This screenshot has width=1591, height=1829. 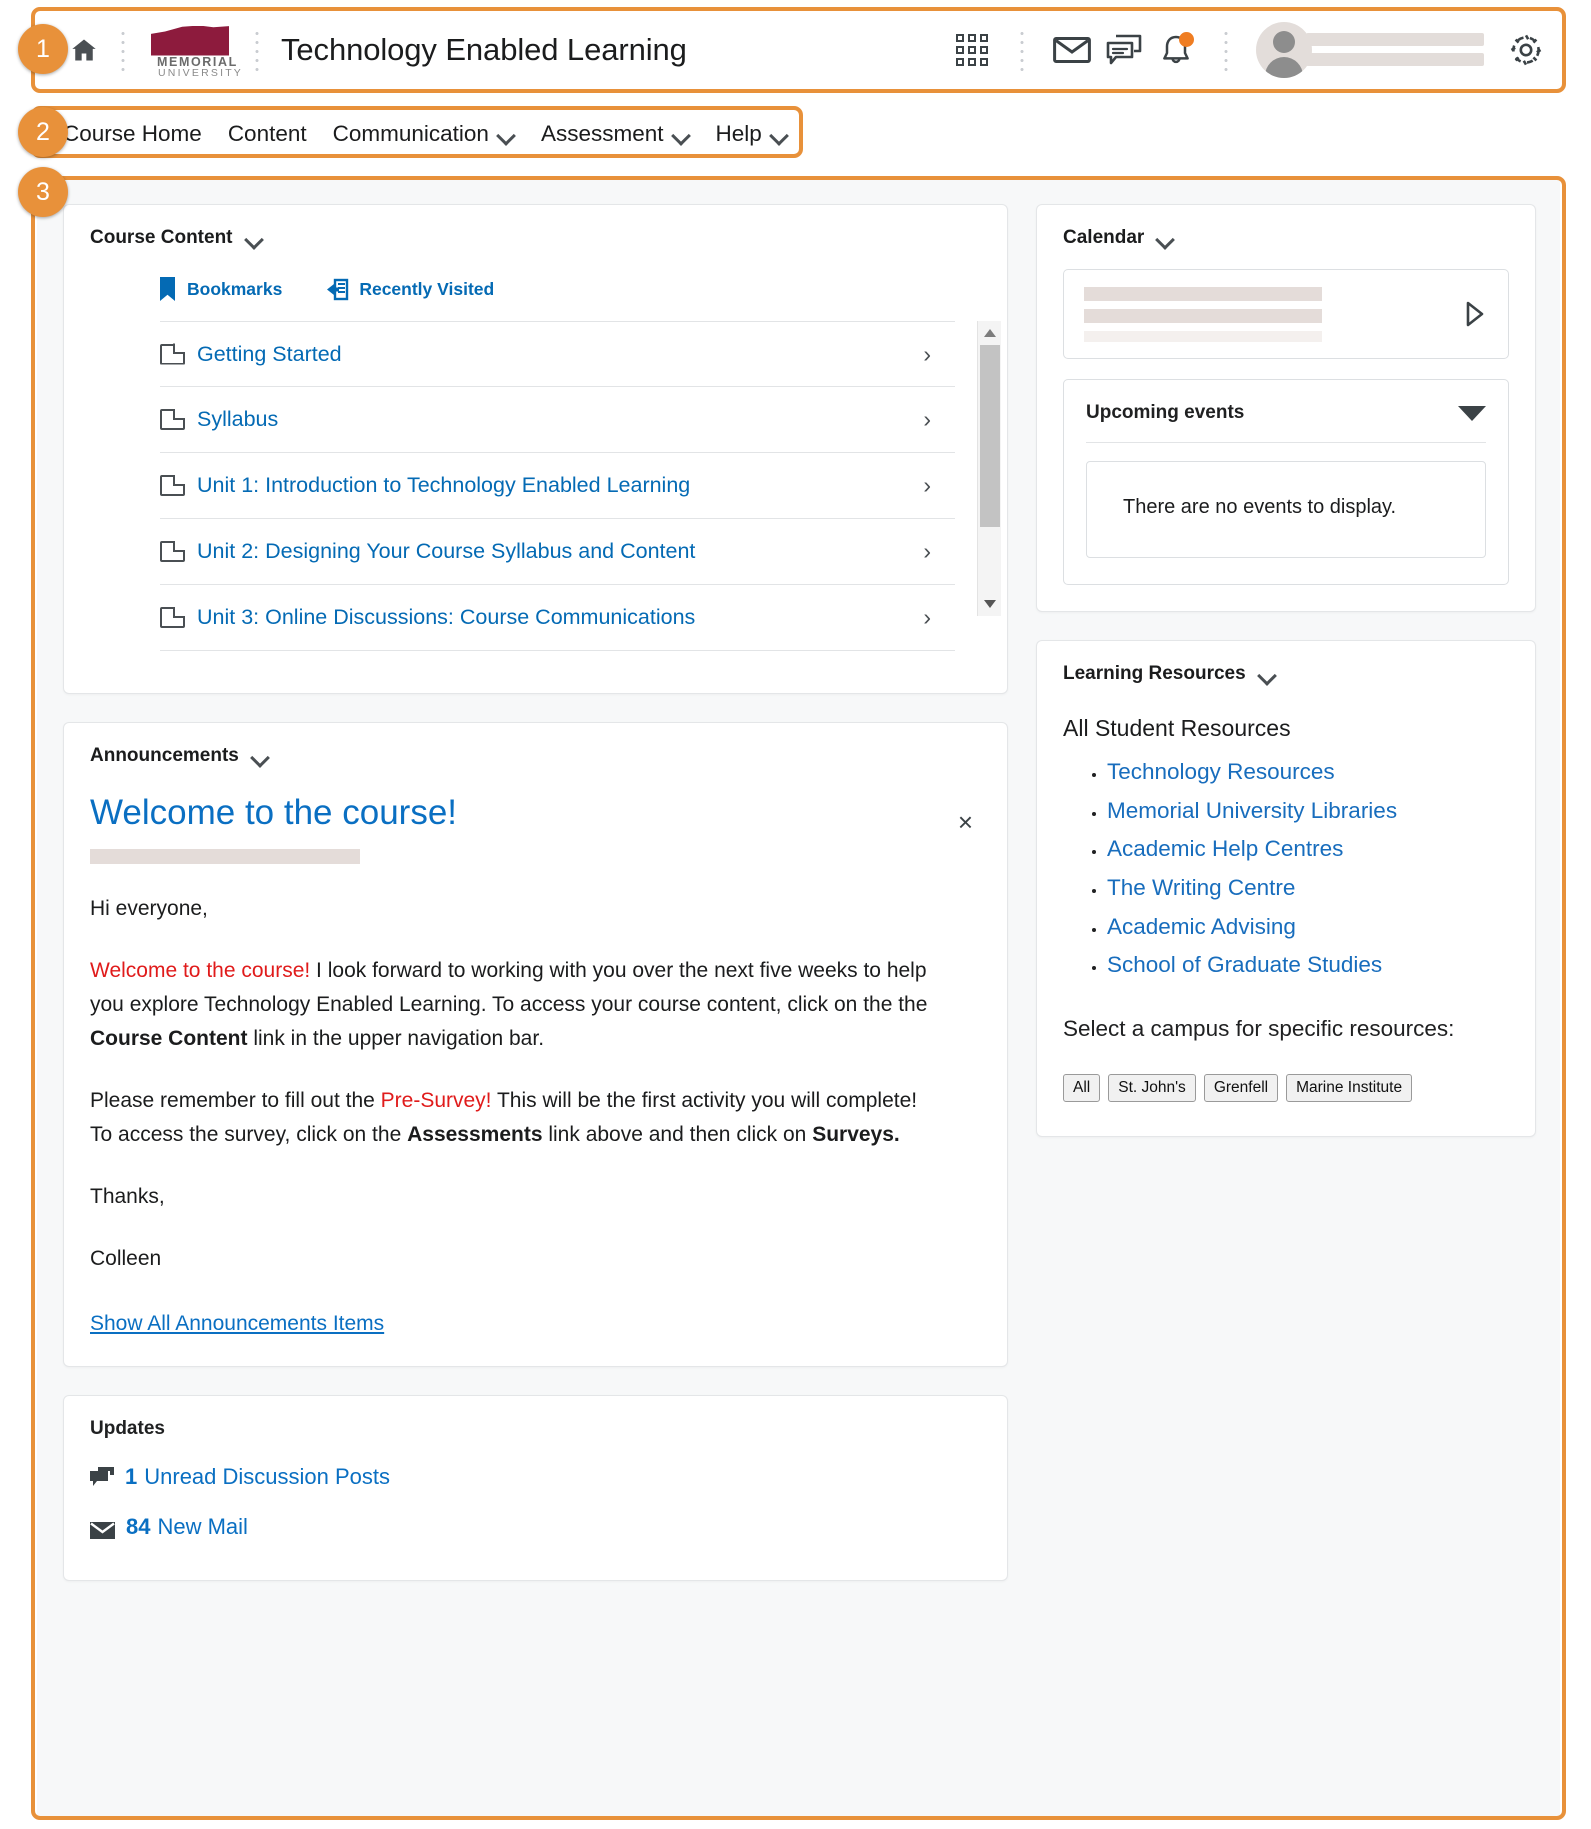 I want to click on callout-box-header, so click(x=798, y=50).